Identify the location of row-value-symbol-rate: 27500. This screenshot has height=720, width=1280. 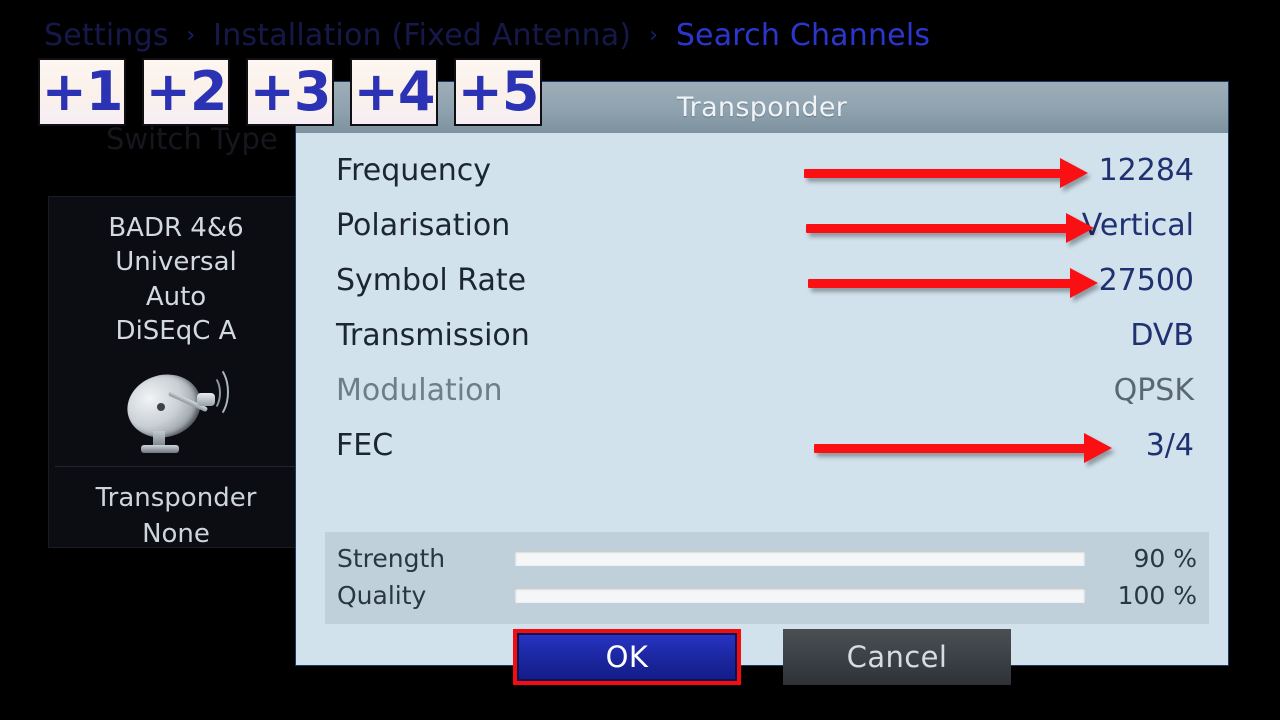
(1146, 280).